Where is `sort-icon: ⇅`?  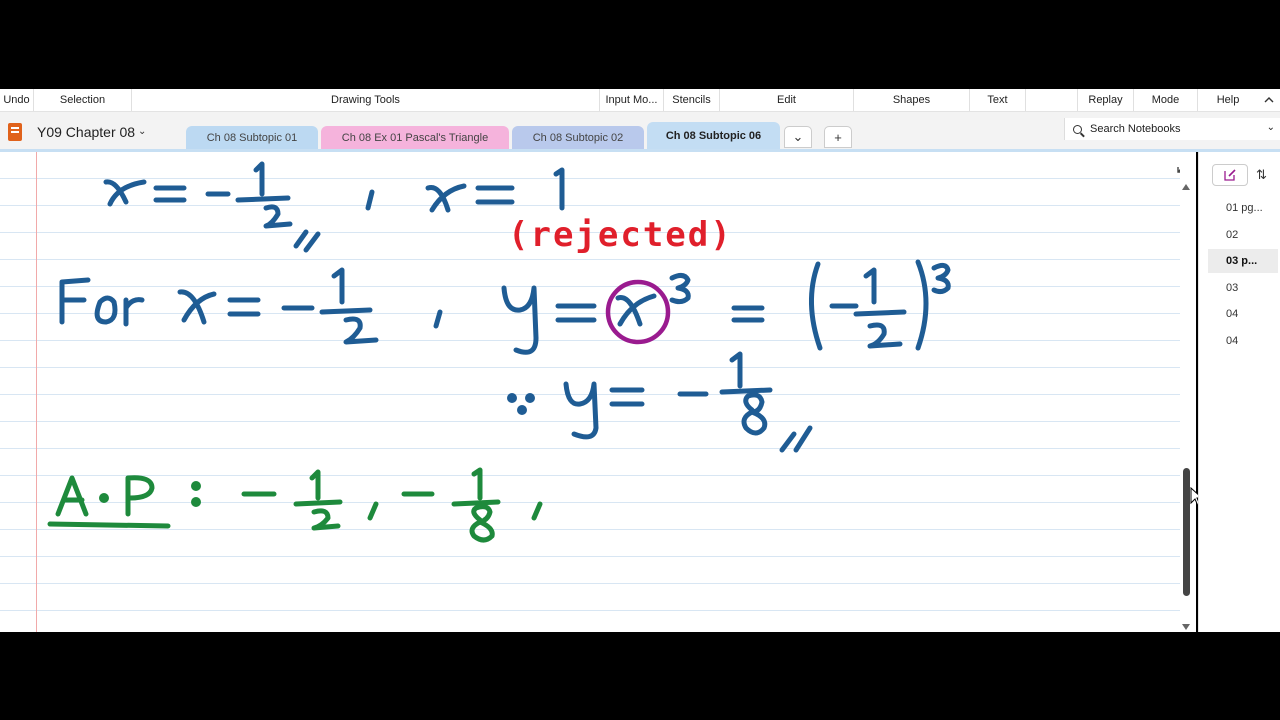 sort-icon: ⇅ is located at coordinates (1261, 175).